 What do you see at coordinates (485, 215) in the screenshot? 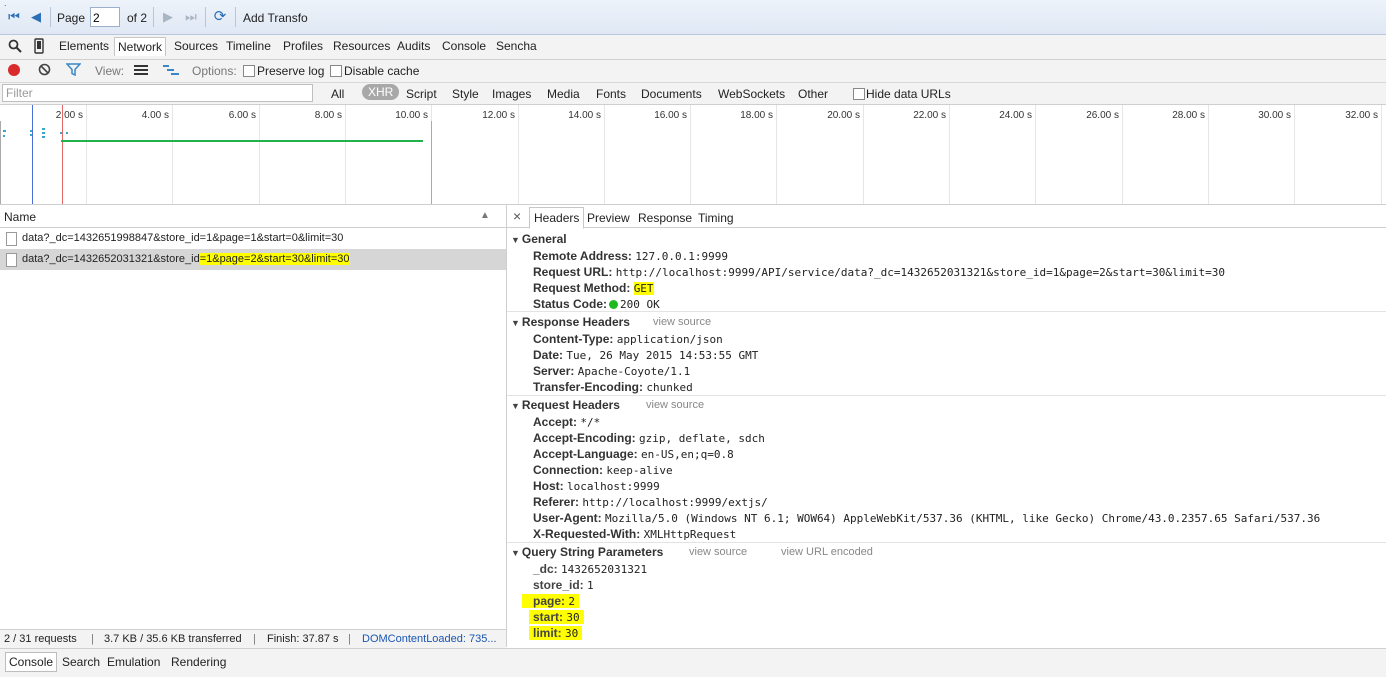
I see `sort-ascending-icon: ▲` at bounding box center [485, 215].